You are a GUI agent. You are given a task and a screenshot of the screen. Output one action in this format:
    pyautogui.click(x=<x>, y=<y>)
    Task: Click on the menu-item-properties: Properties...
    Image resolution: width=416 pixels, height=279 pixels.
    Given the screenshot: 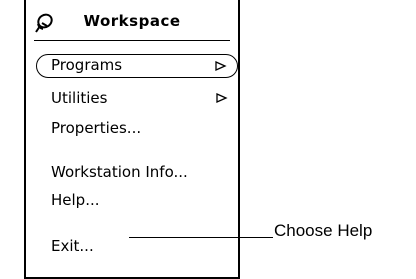 What is the action you would take?
    pyautogui.click(x=137, y=128)
    